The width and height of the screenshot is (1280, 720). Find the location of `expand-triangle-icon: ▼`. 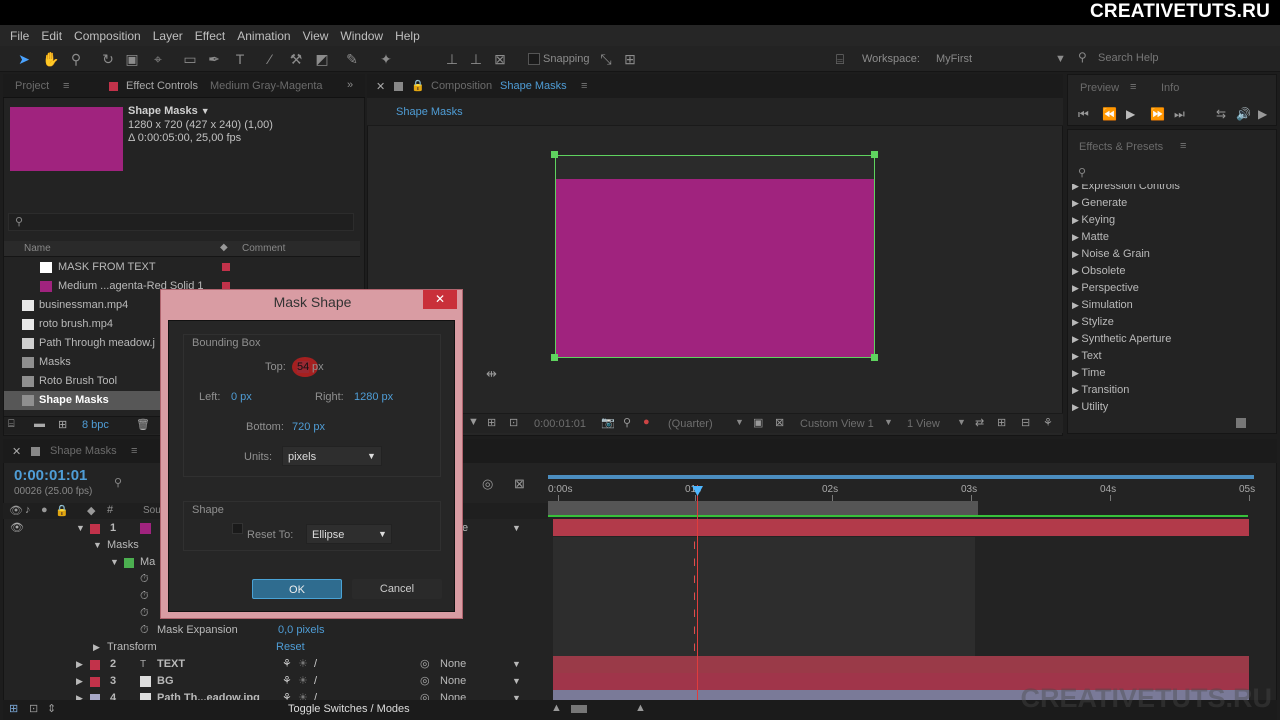

expand-triangle-icon: ▼ is located at coordinates (114, 562).